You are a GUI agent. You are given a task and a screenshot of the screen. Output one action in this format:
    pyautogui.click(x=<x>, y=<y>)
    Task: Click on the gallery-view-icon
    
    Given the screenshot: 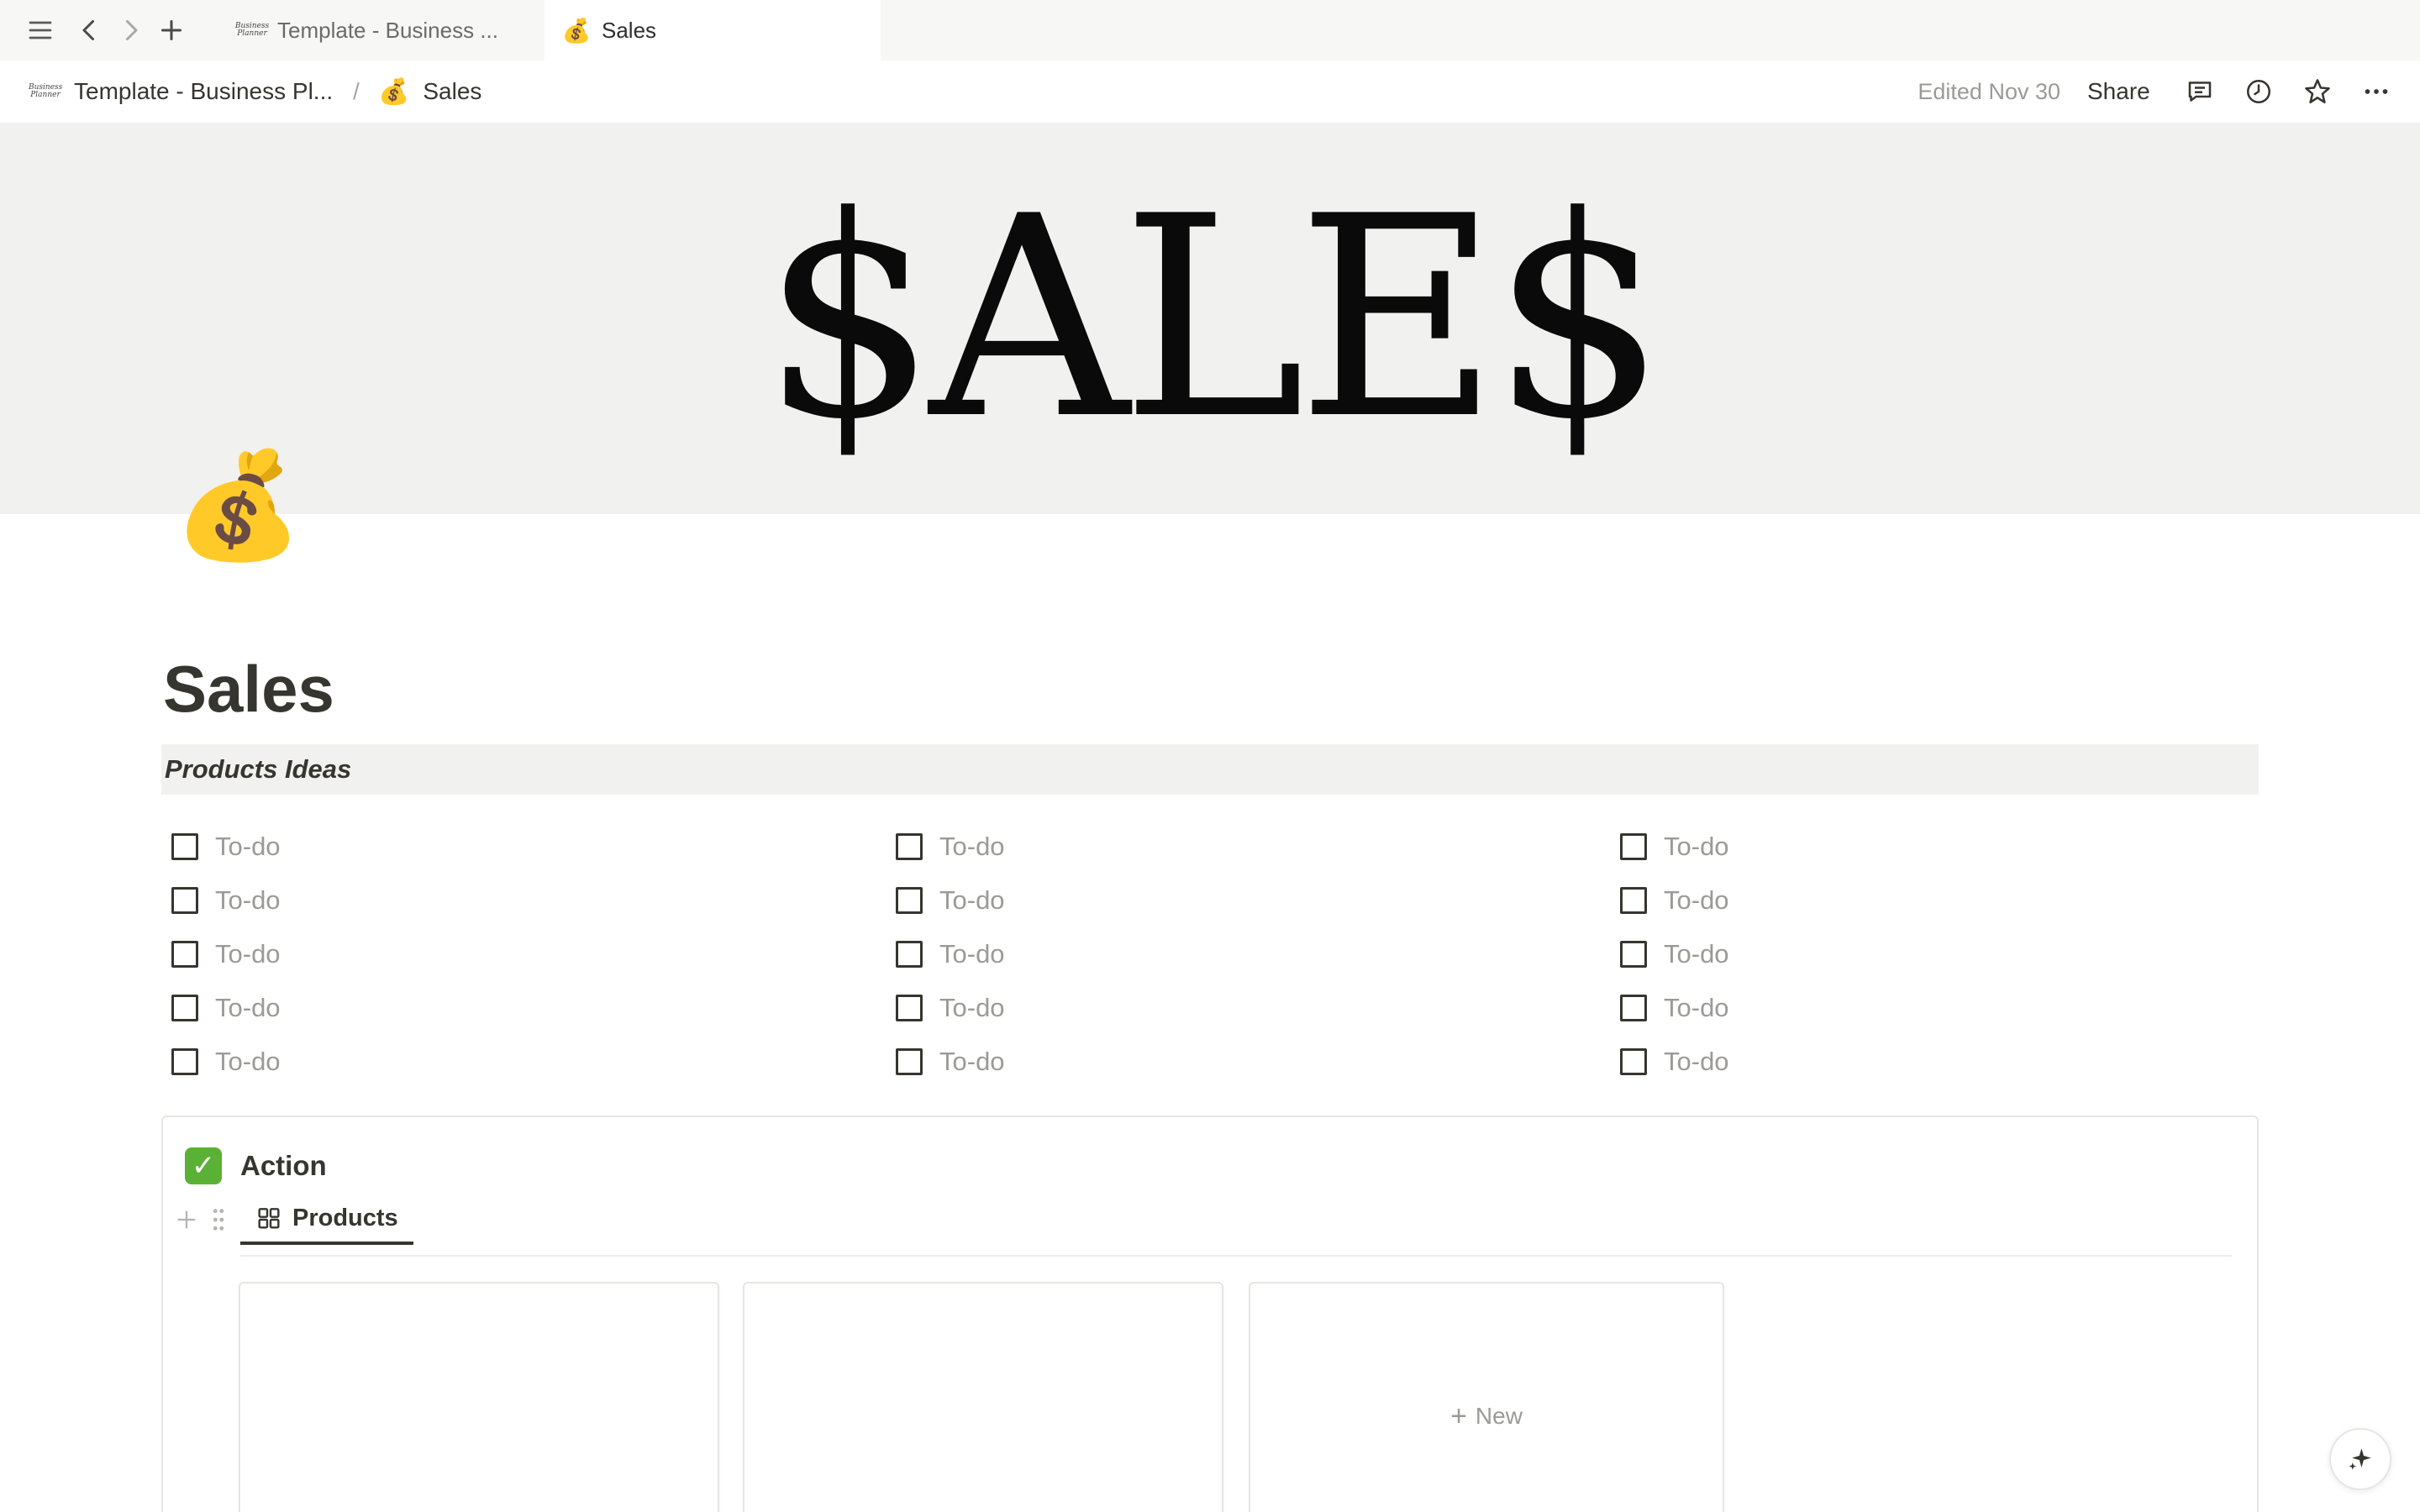 What is the action you would take?
    pyautogui.click(x=269, y=1218)
    